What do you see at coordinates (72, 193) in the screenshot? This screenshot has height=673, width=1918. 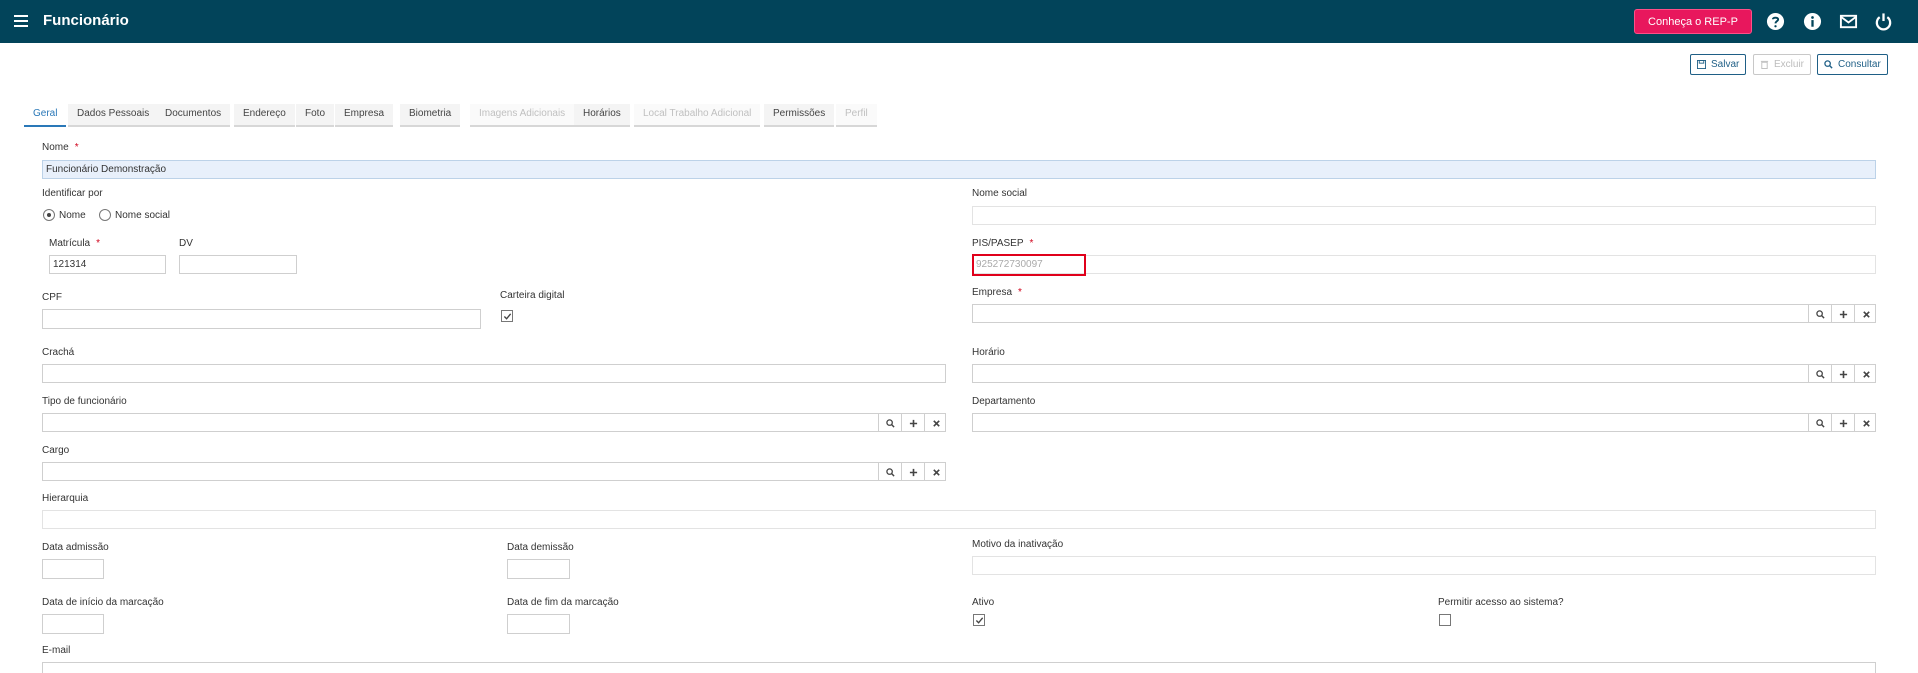 I see `identificar-por-label: Identificar por` at bounding box center [72, 193].